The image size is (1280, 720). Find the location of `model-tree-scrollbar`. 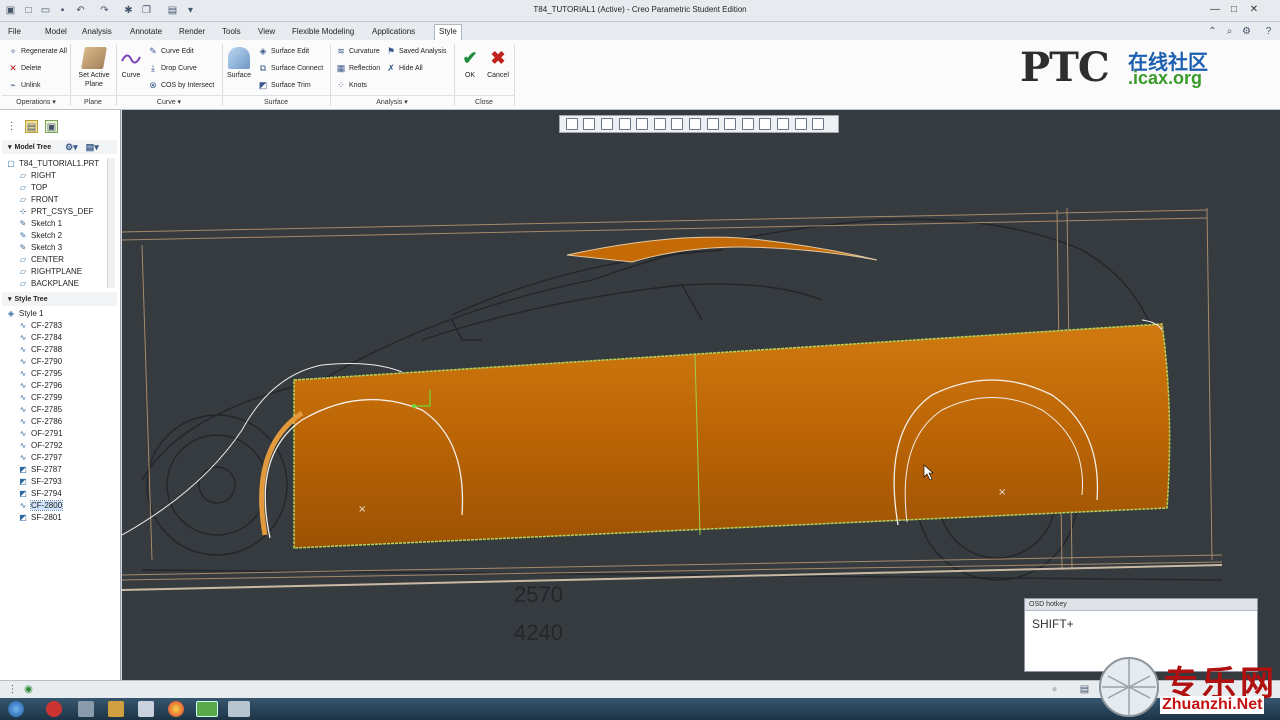

model-tree-scrollbar is located at coordinates (111, 223).